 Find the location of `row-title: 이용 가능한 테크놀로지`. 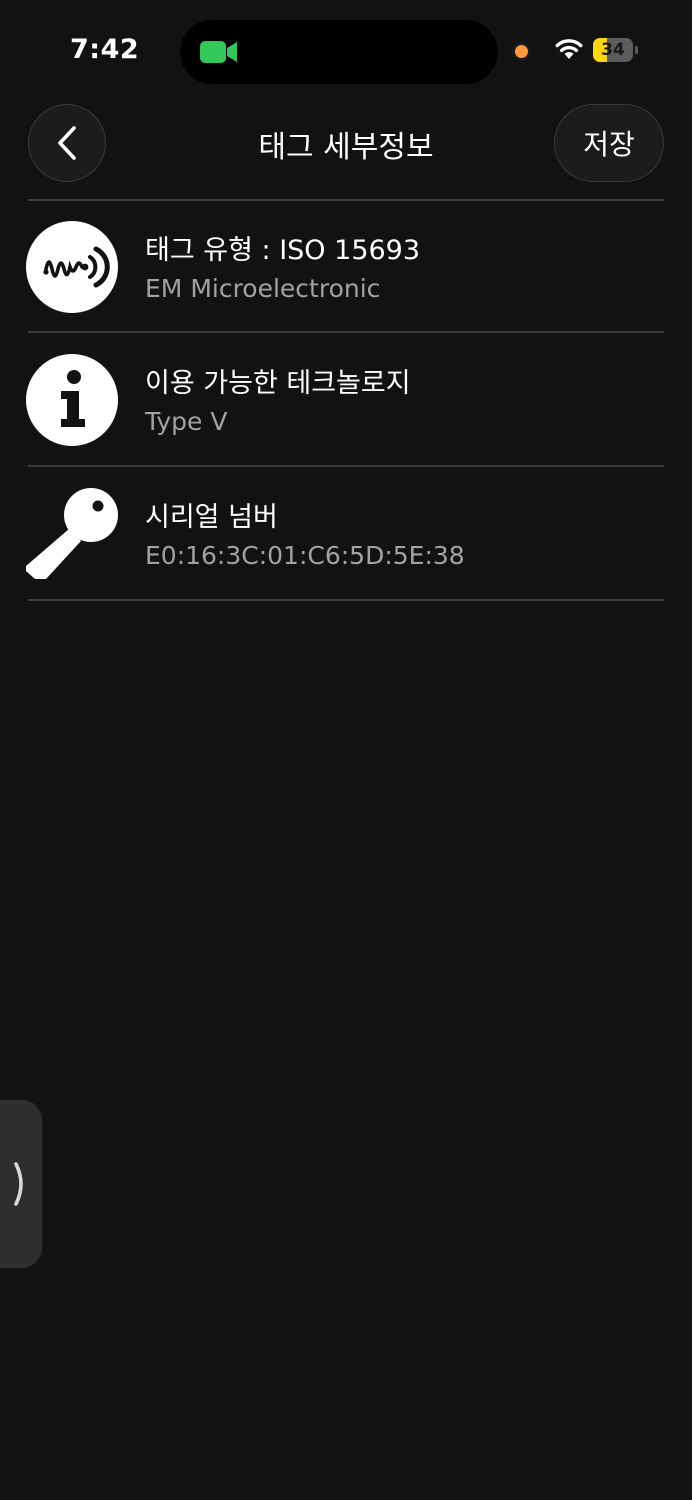

row-title: 이용 가능한 테크놀로지 is located at coordinates (278, 383).